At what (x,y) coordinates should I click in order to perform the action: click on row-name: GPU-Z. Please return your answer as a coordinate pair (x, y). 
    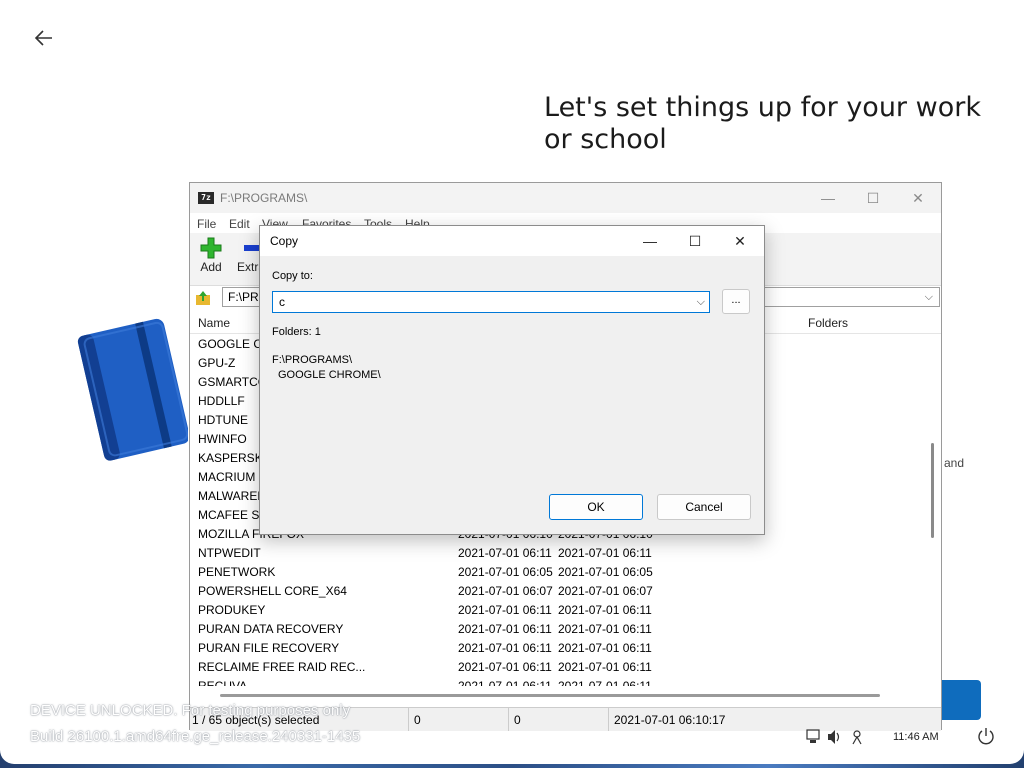
    Looking at the image, I should click on (217, 363).